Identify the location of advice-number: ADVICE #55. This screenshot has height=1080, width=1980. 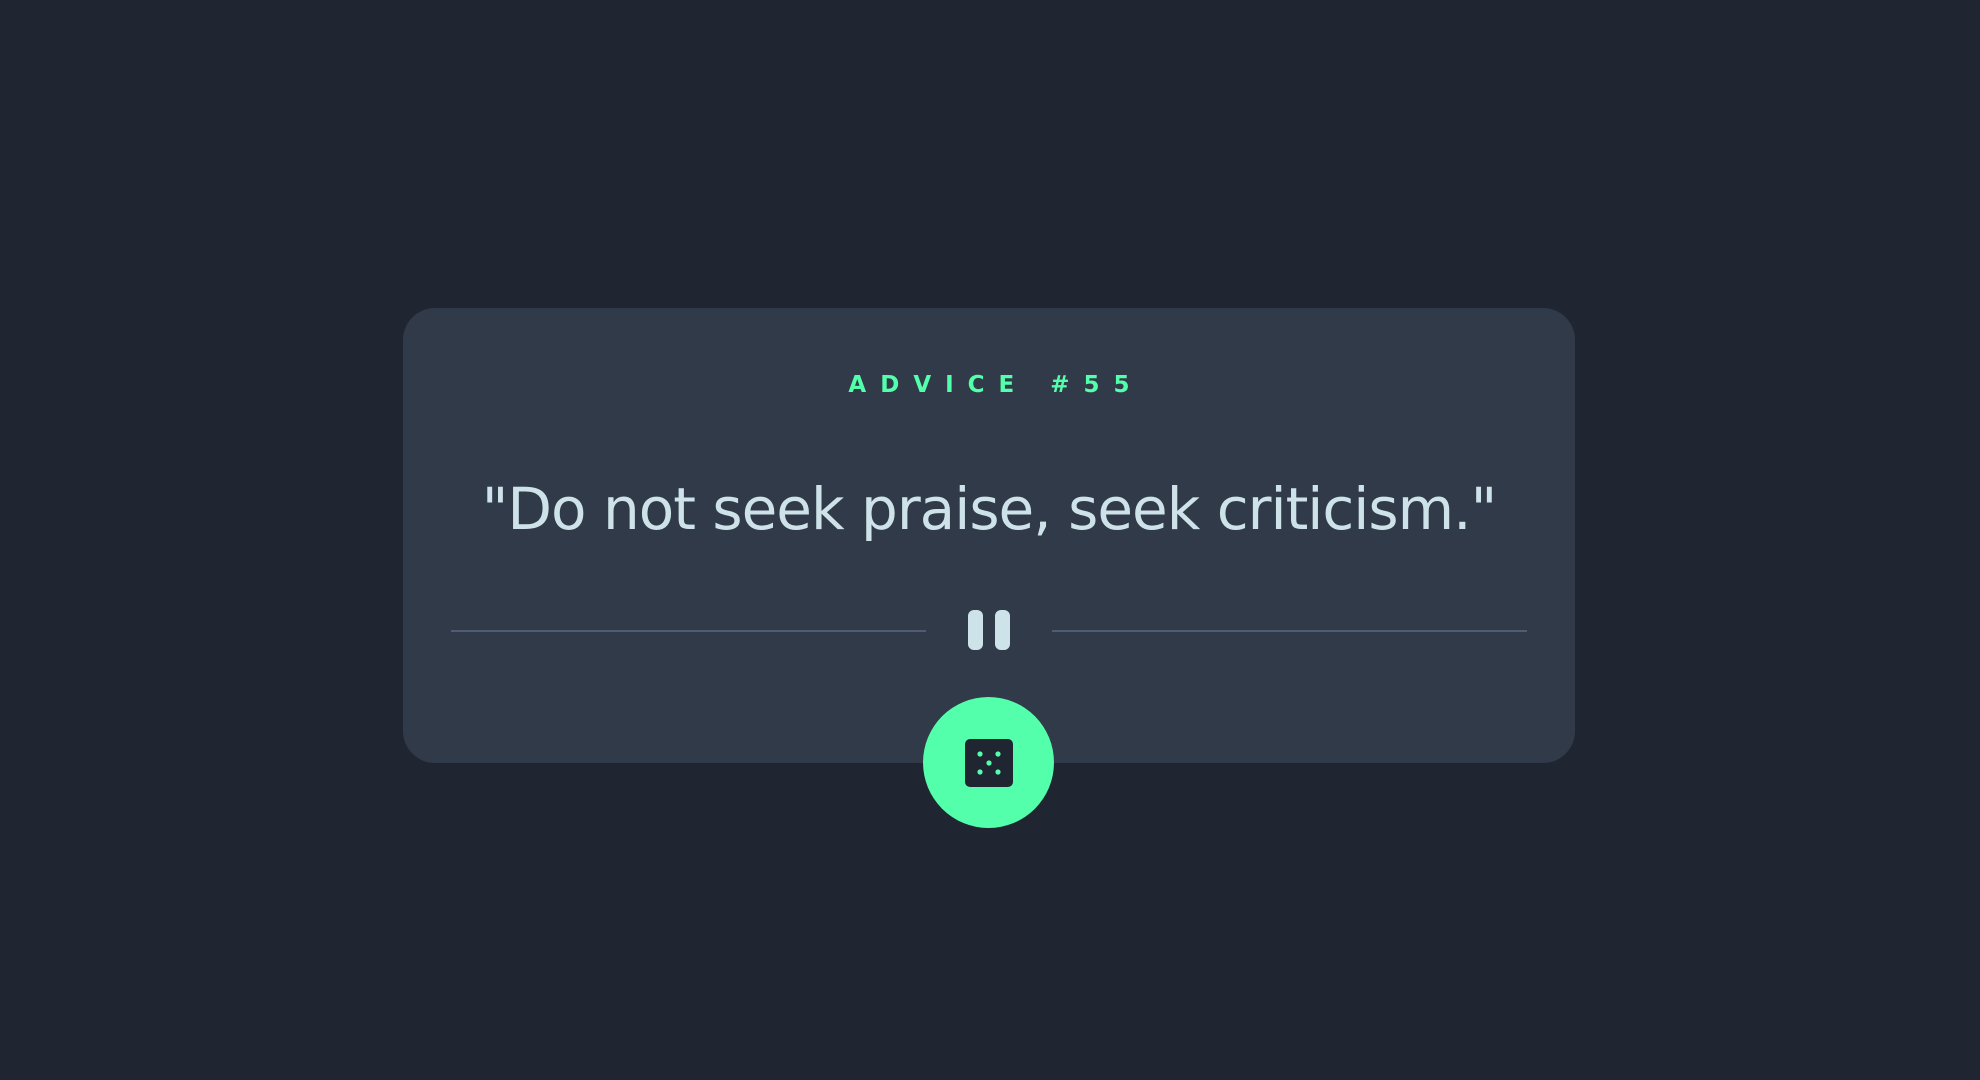
(996, 385).